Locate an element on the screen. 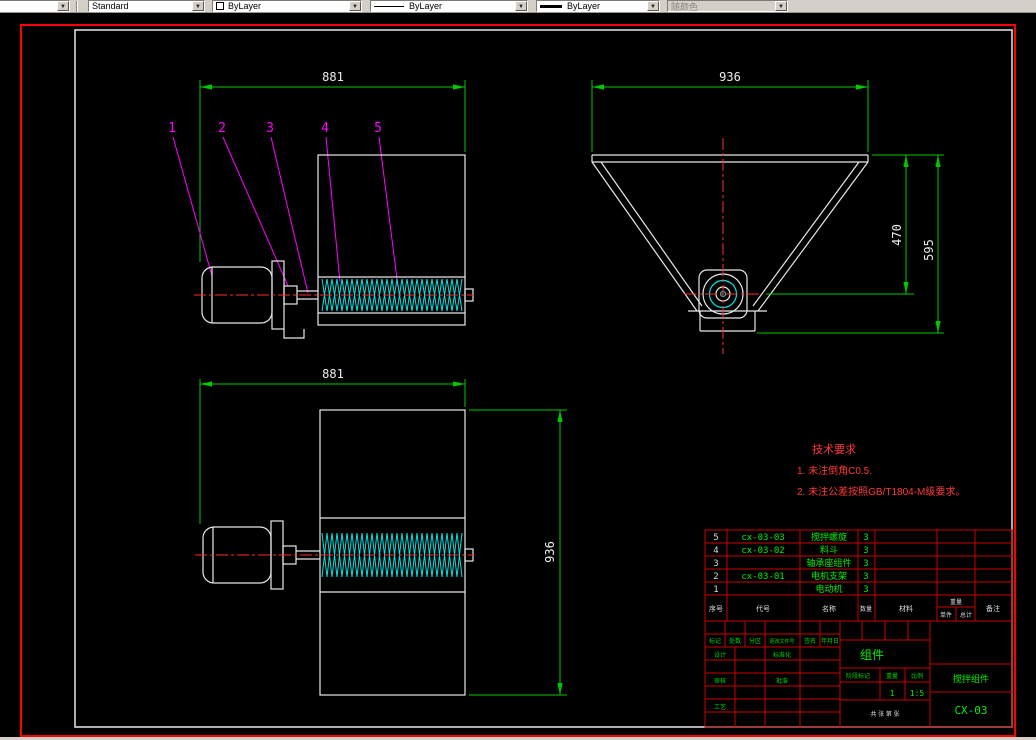 Image resolution: width=1036 pixels, height=740 pixels. product-name: 搅拌组件 is located at coordinates (971, 678).